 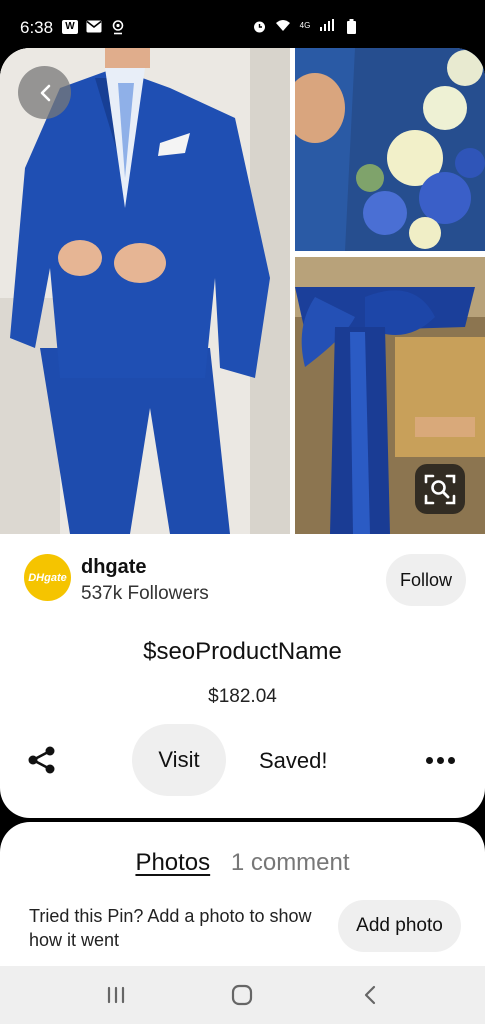 I want to click on visual-search-button, so click(x=440, y=489).